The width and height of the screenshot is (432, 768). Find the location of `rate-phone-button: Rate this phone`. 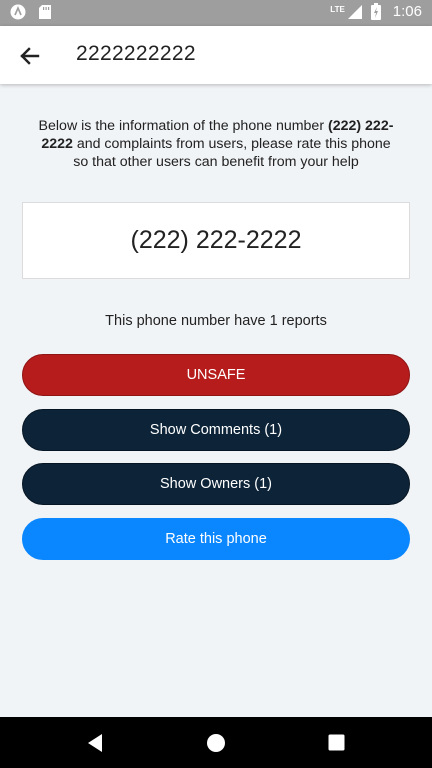

rate-phone-button: Rate this phone is located at coordinates (216, 539).